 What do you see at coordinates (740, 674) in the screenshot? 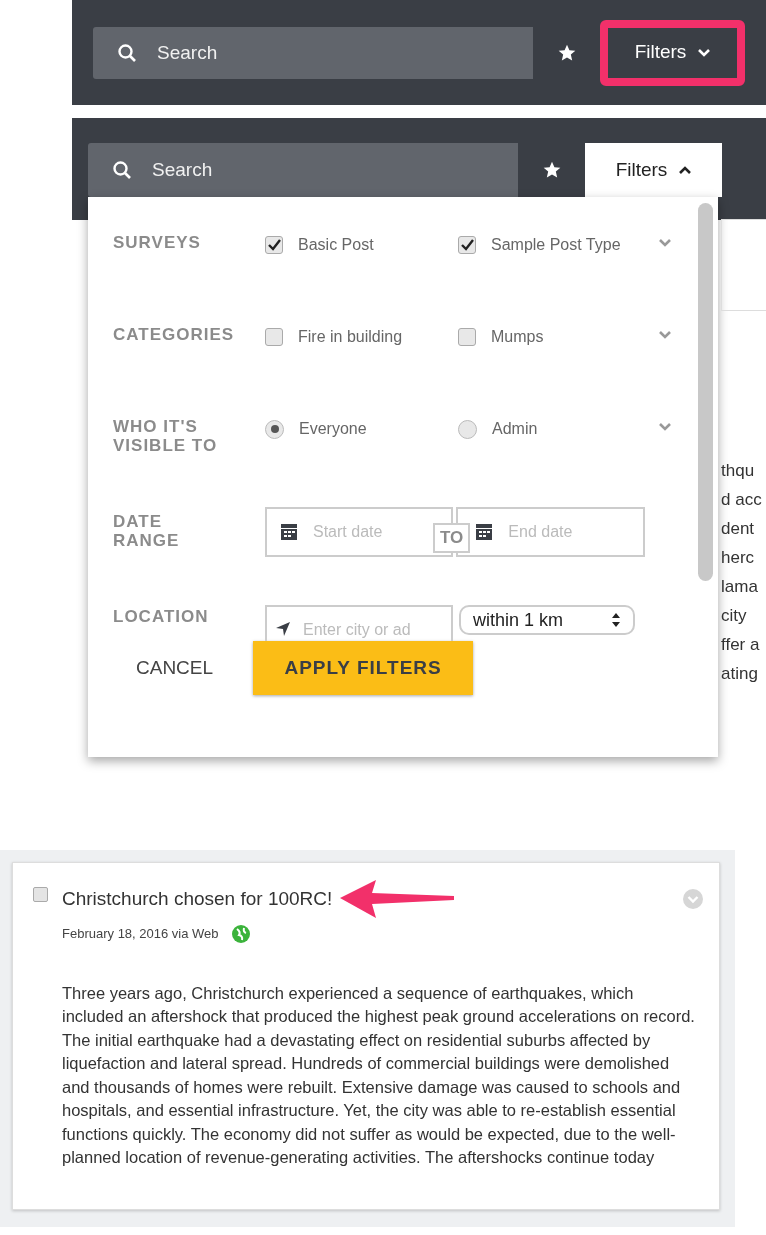
I see `text-fragment: ating` at bounding box center [740, 674].